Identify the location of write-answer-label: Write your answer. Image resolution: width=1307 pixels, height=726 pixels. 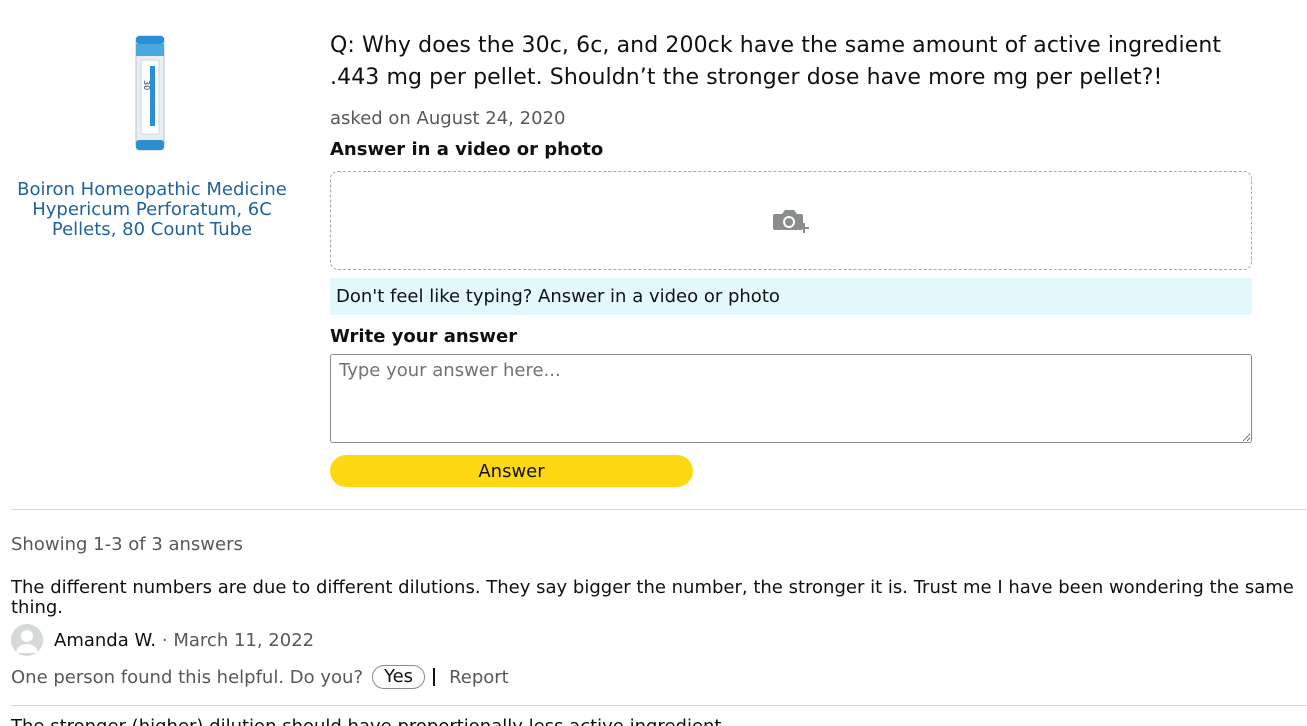
(424, 336).